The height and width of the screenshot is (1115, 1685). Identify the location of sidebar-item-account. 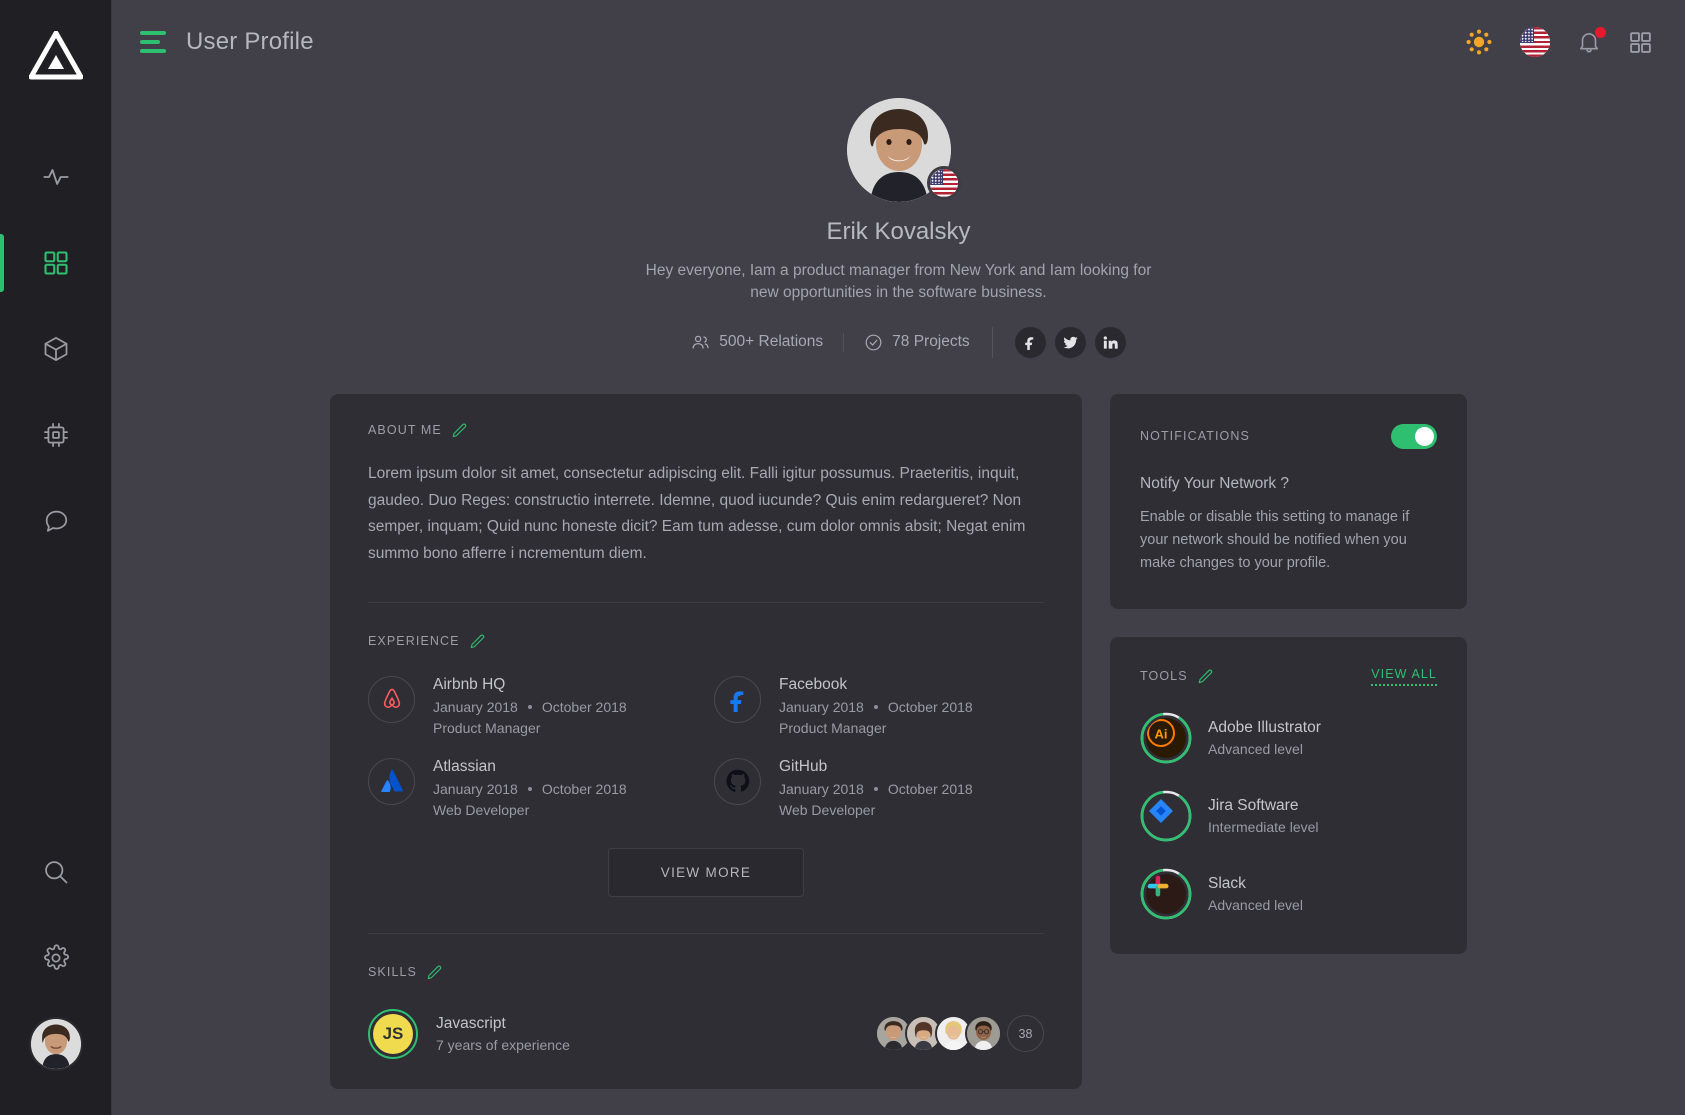
(55, 1044).